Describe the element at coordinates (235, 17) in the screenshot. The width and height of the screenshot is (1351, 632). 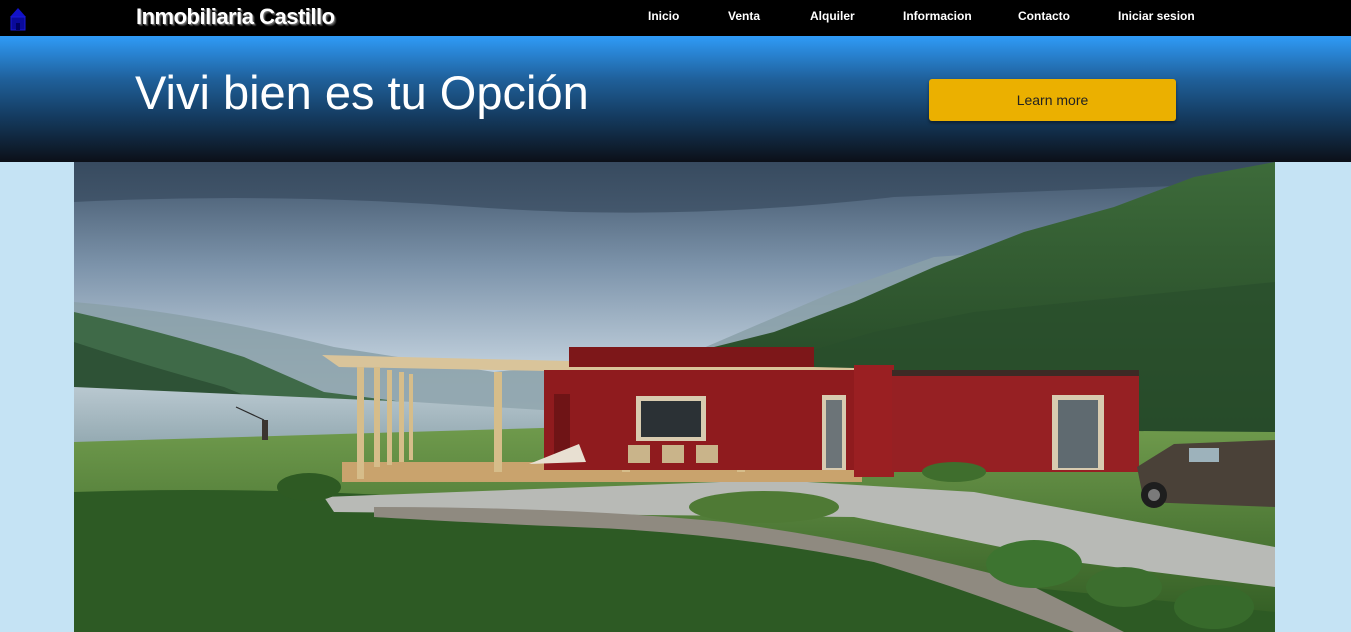
I see `brand-title: Inmobiliaria Castillo` at that location.